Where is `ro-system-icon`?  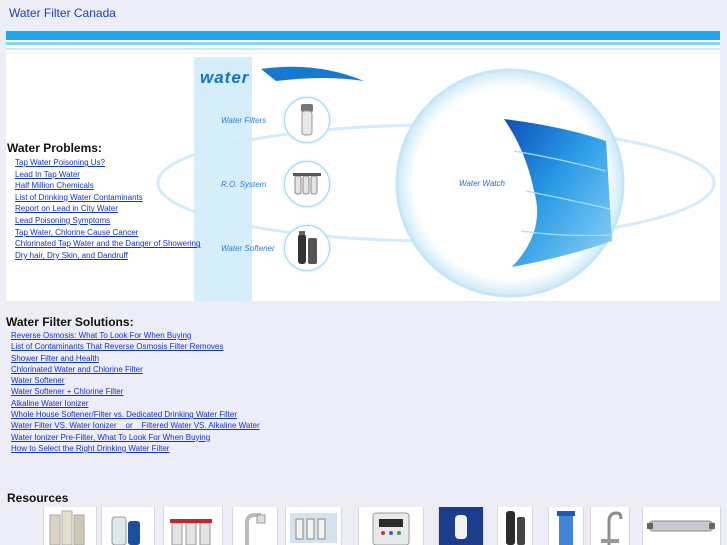
ro-system-icon is located at coordinates (313, 528).